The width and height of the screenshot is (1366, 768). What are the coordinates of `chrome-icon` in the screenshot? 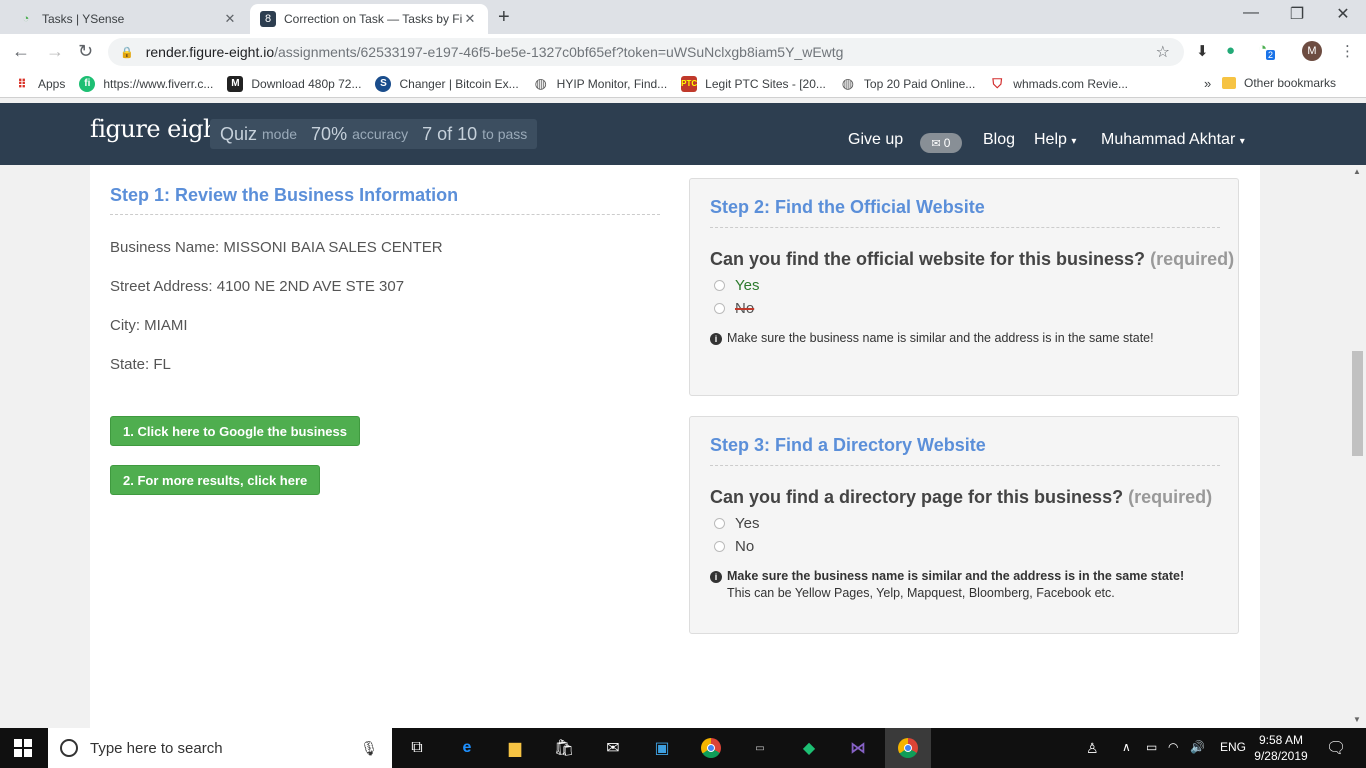 It's located at (711, 748).